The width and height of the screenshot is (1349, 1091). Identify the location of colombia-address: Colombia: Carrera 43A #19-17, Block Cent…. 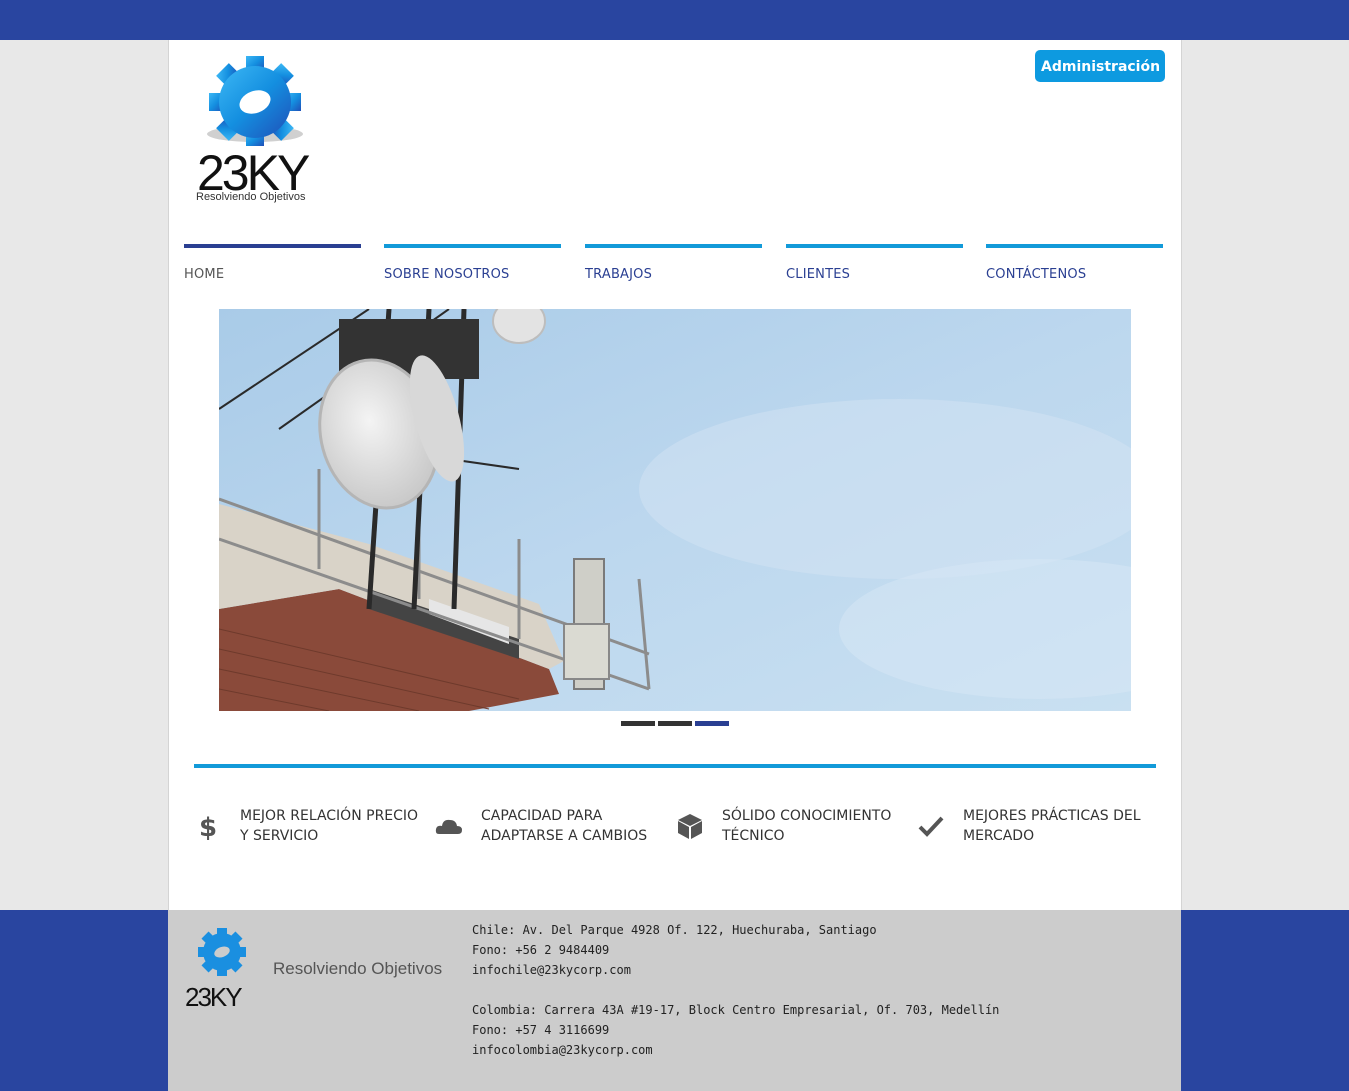
(736, 1010).